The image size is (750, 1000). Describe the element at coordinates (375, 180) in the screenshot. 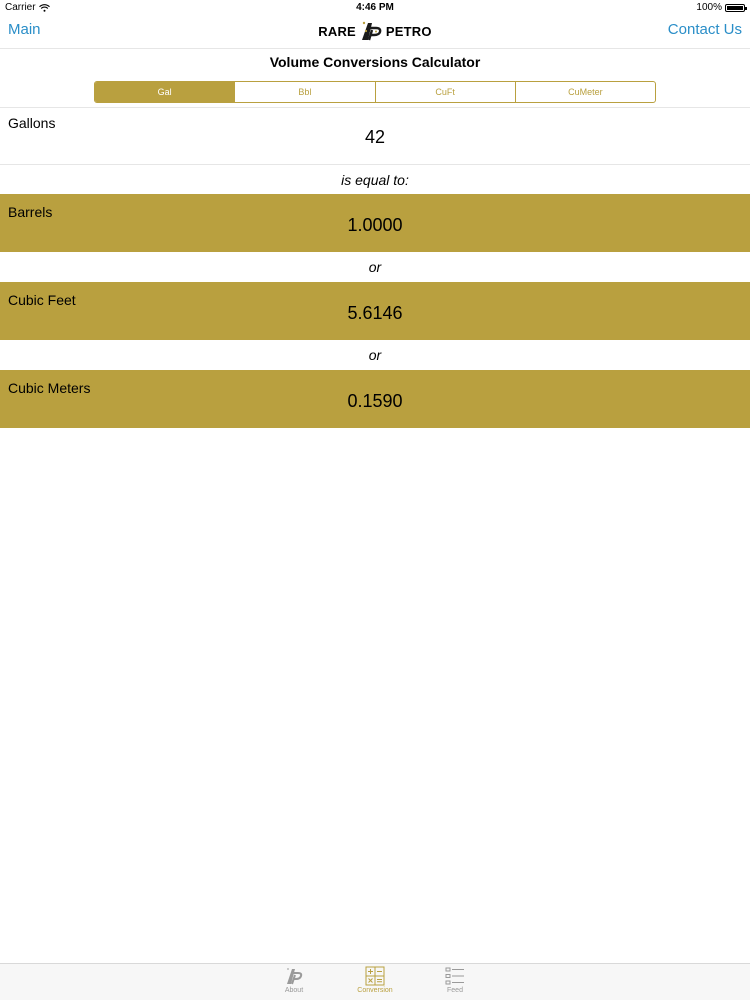

I see `equal-text: is equal to:` at that location.